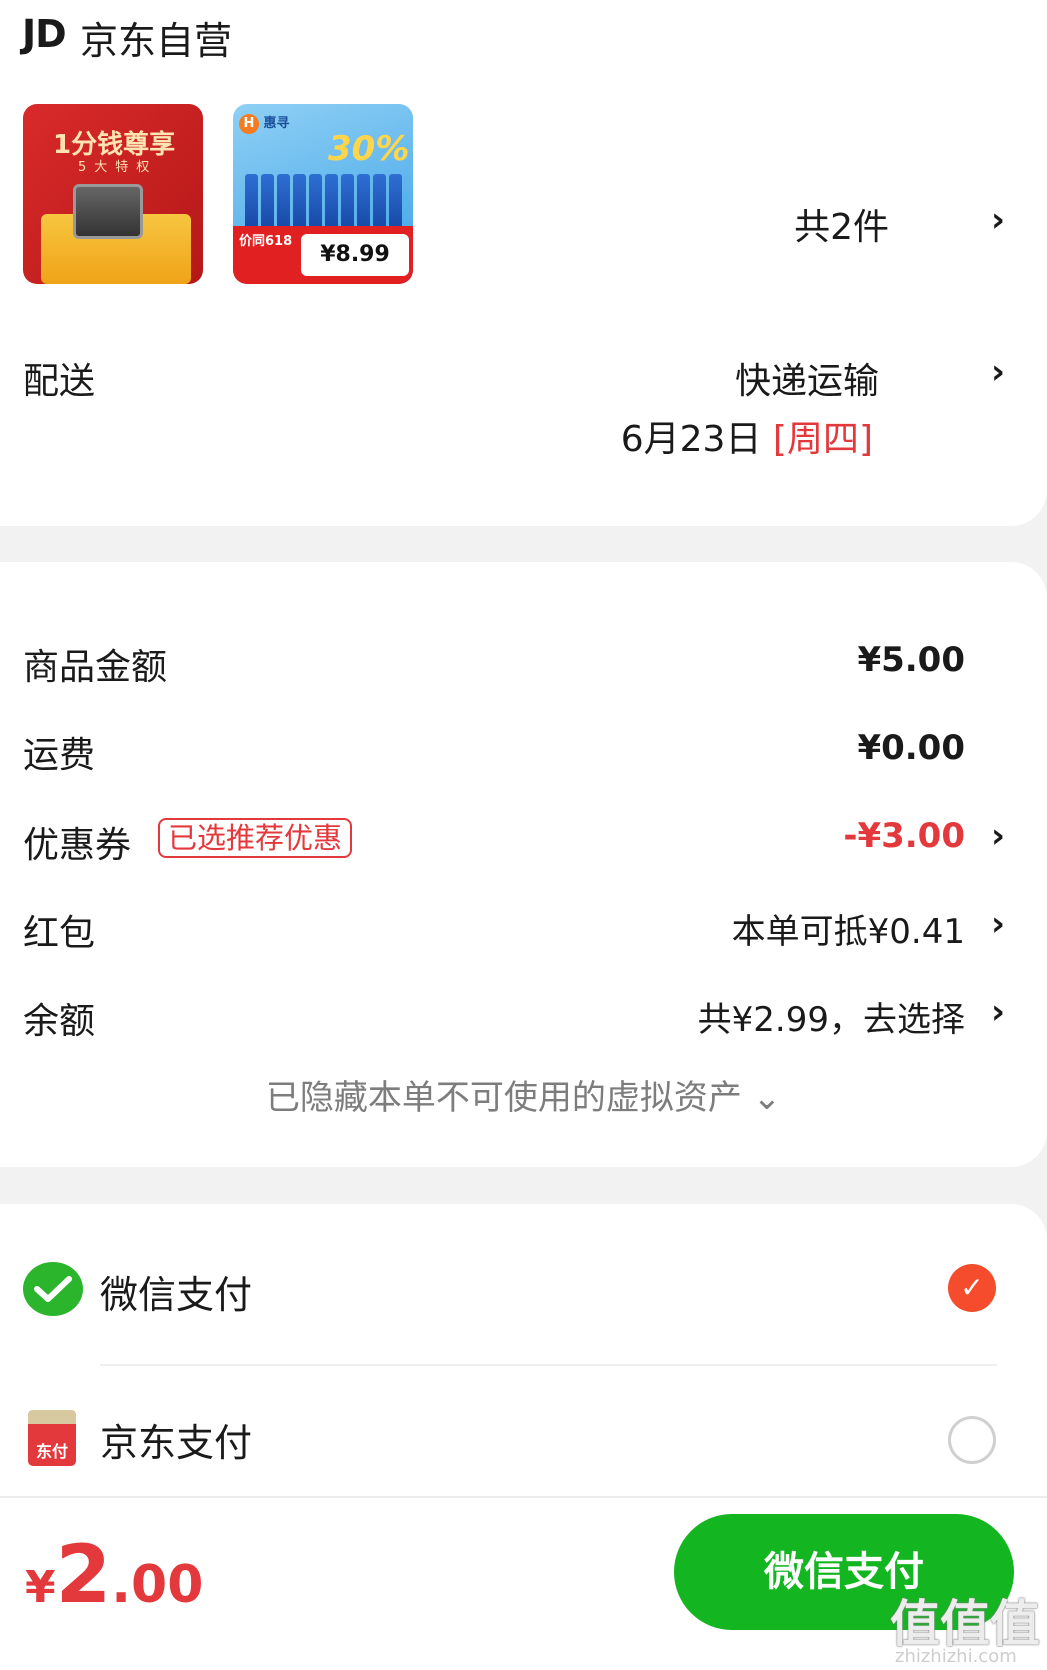 This screenshot has width=1047, height=1670. I want to click on currency-symbol: ¥, so click(40, 1587).